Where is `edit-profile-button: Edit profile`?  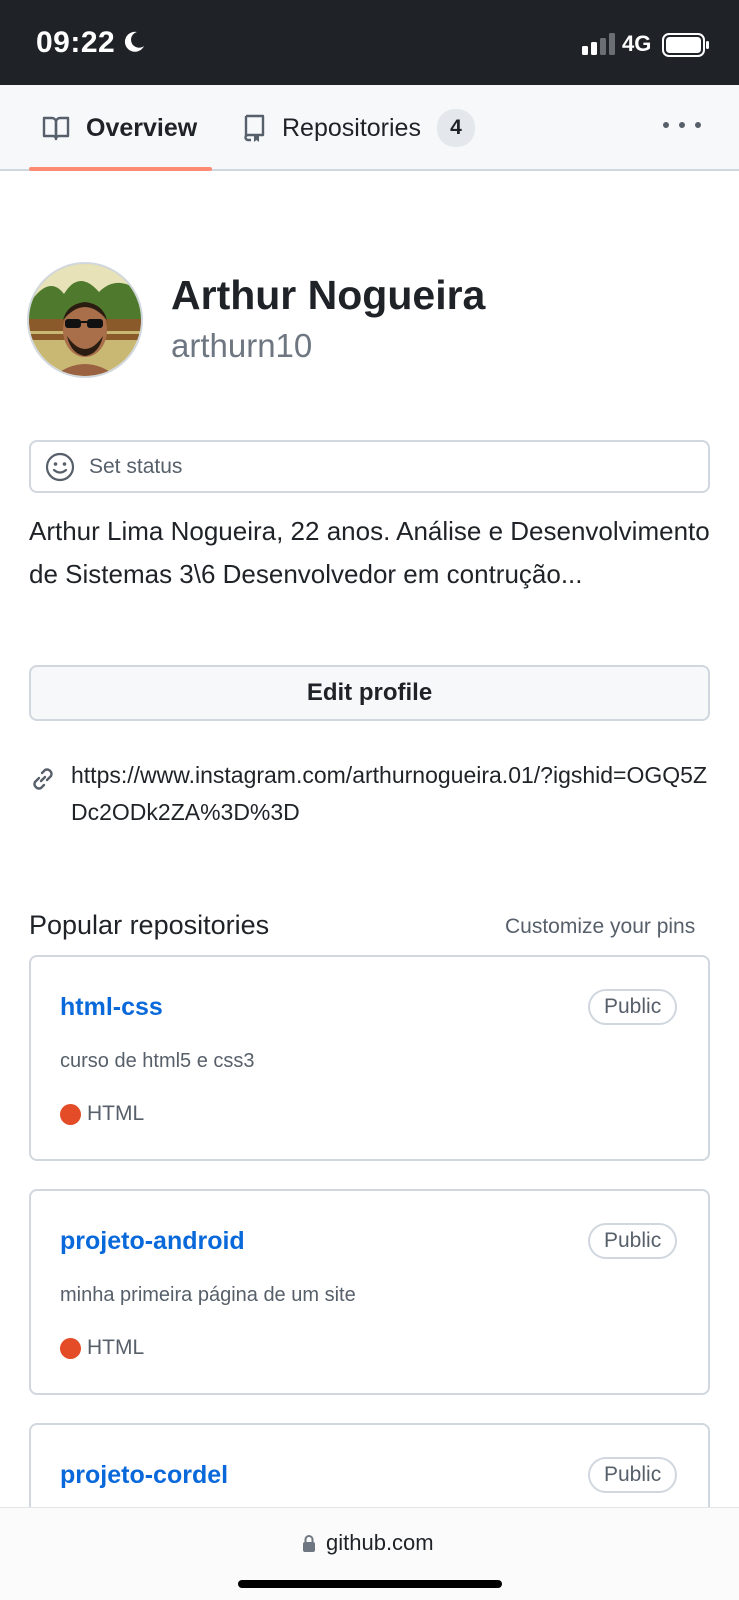 edit-profile-button: Edit profile is located at coordinates (369, 693).